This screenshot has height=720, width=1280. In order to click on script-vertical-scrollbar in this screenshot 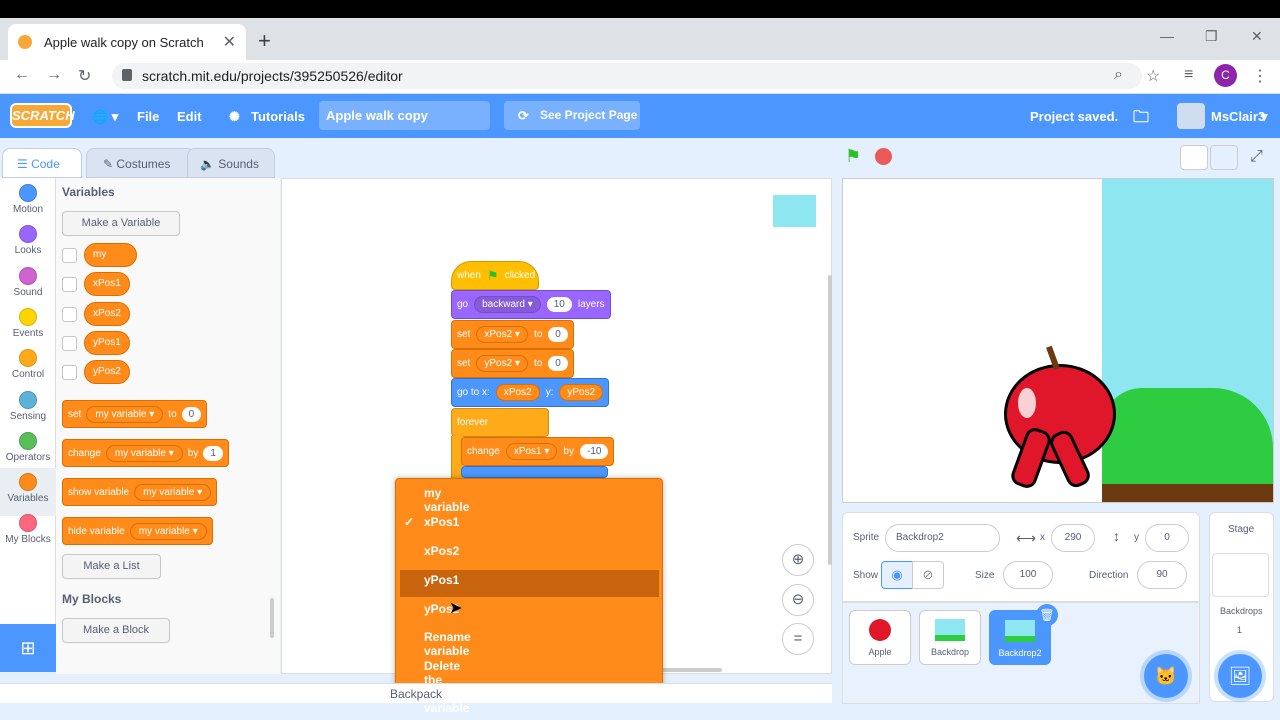, I will do `click(830, 420)`.